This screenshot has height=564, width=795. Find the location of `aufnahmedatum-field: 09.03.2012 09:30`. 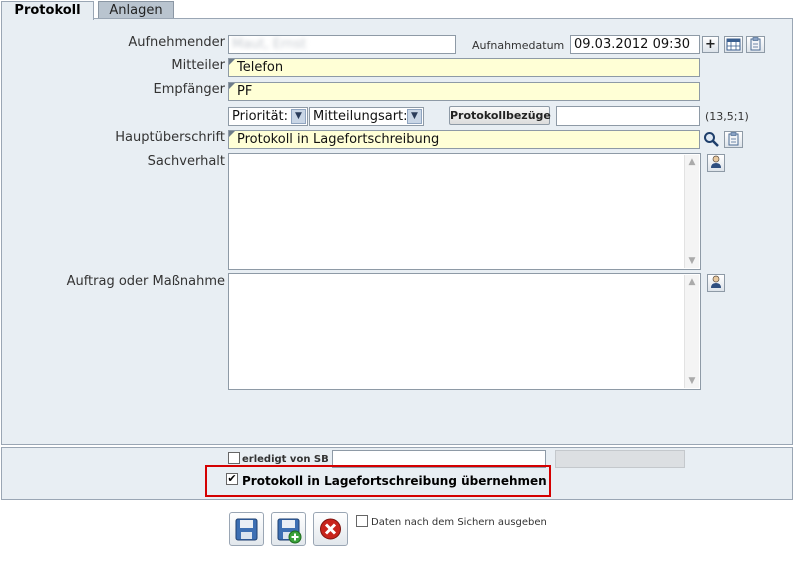

aufnahmedatum-field: 09.03.2012 09:30 is located at coordinates (635, 44).